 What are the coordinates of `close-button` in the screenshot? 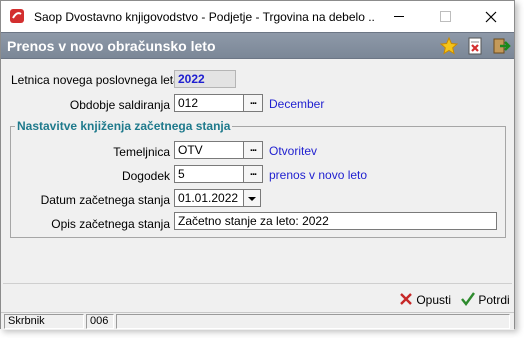 It's located at (491, 16).